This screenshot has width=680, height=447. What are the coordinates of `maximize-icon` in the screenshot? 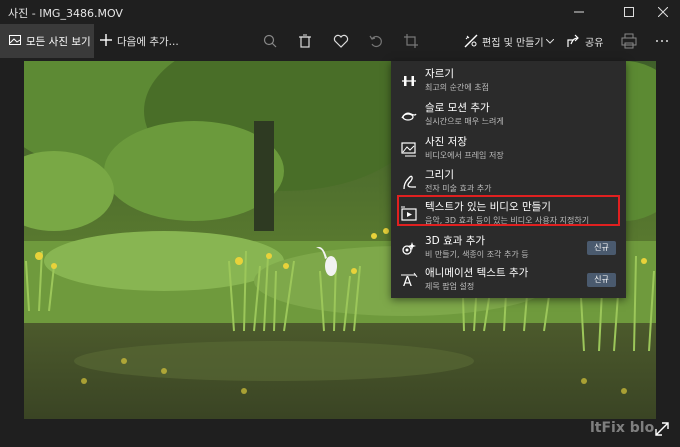 It's located at (629, 12).